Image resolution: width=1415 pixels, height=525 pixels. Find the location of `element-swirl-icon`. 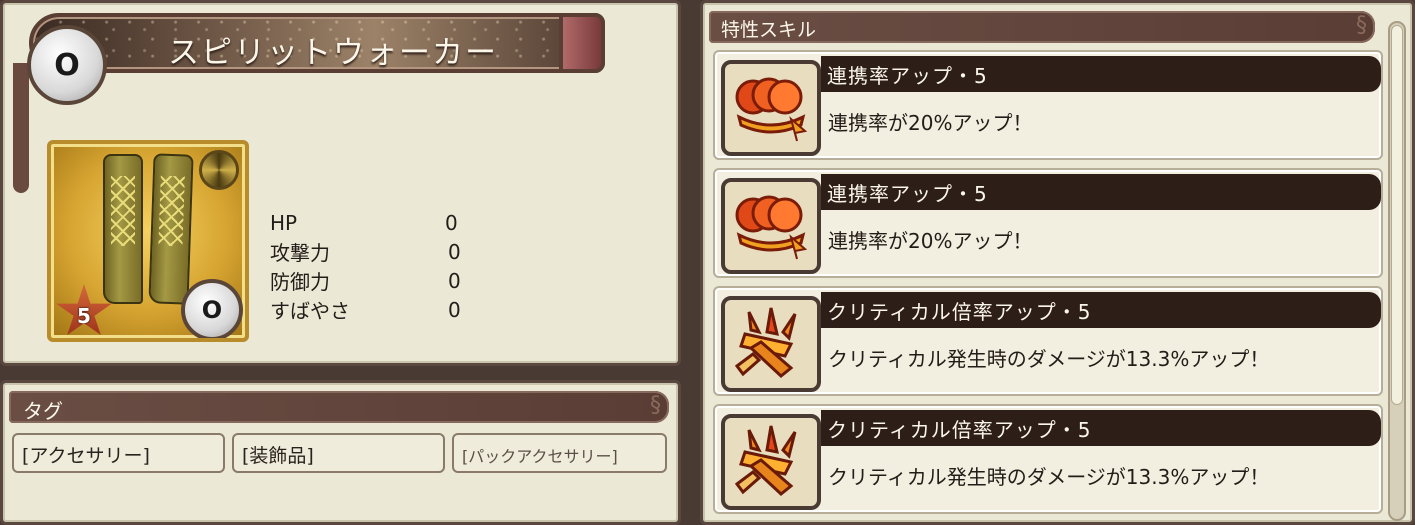

element-swirl-icon is located at coordinates (219, 170).